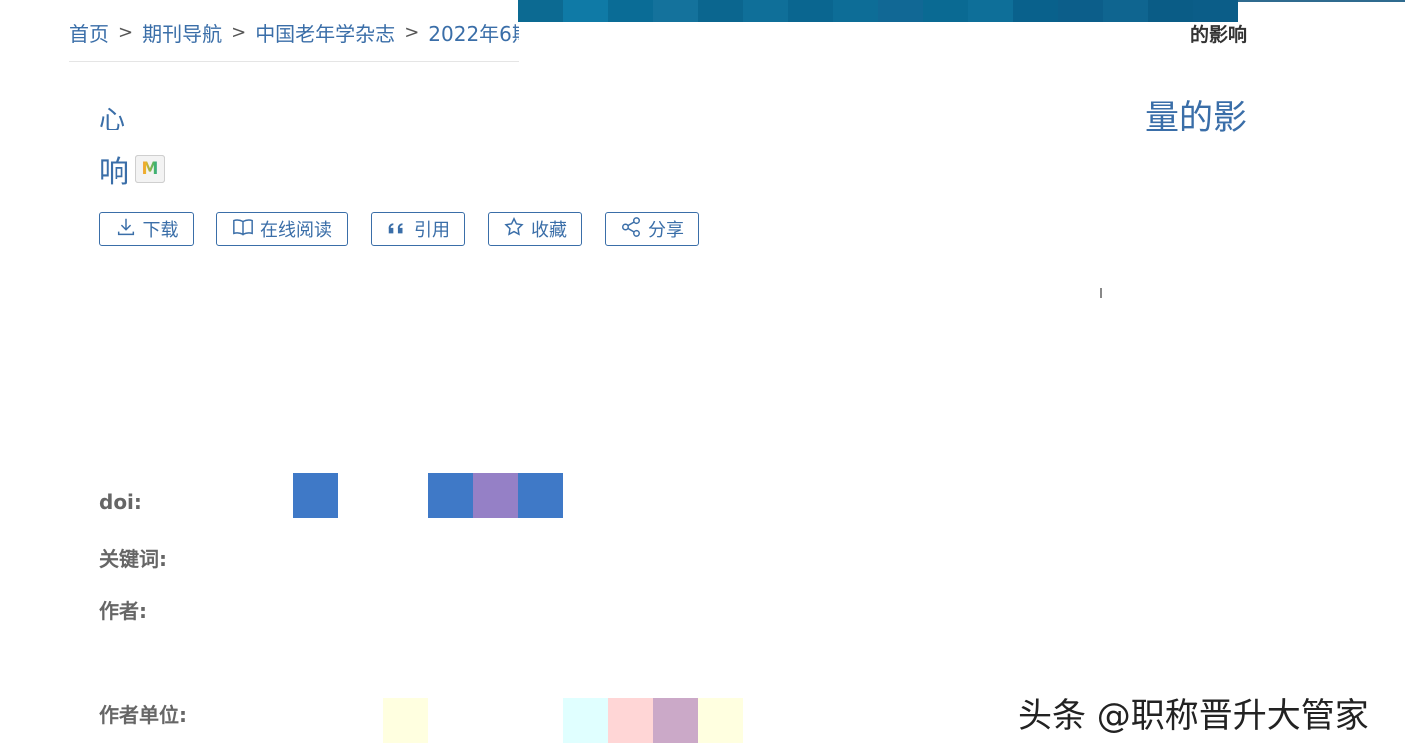 Image resolution: width=1405 pixels, height=747 pixels. Describe the element at coordinates (126, 229) in the screenshot. I see `download-icon` at that location.